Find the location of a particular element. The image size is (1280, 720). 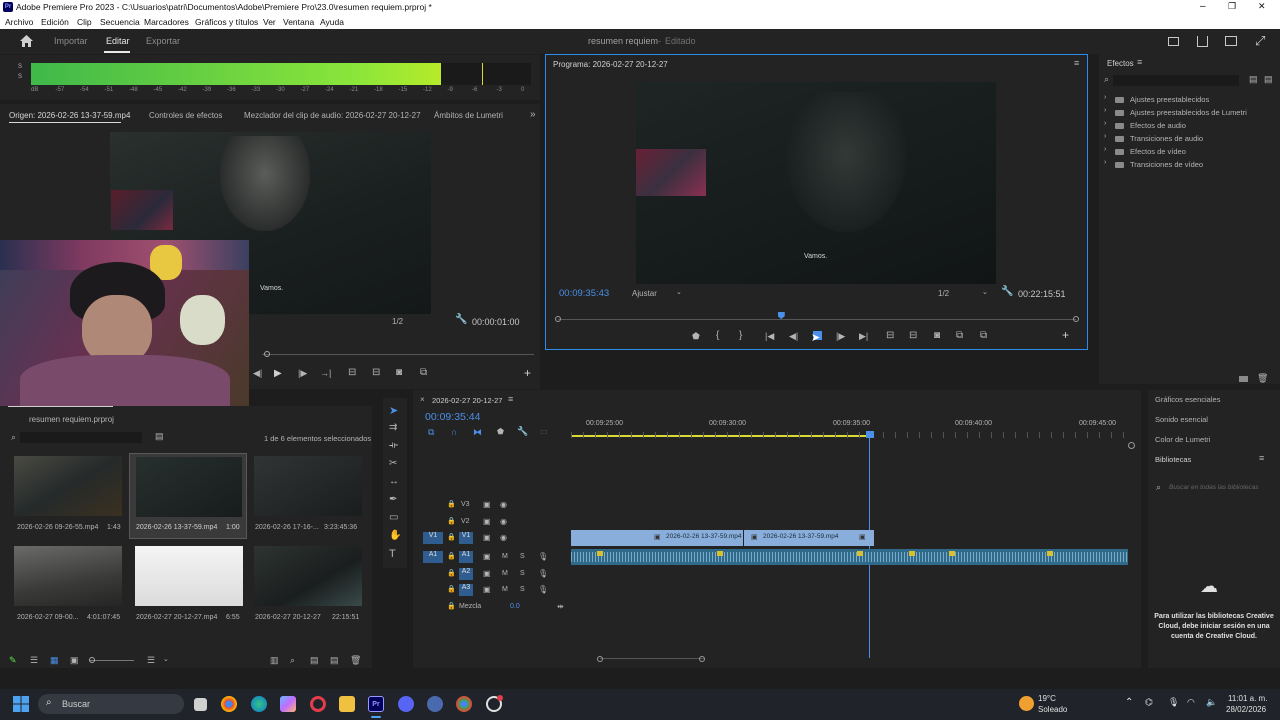

panel-overflow-icon: » is located at coordinates (533, 114).